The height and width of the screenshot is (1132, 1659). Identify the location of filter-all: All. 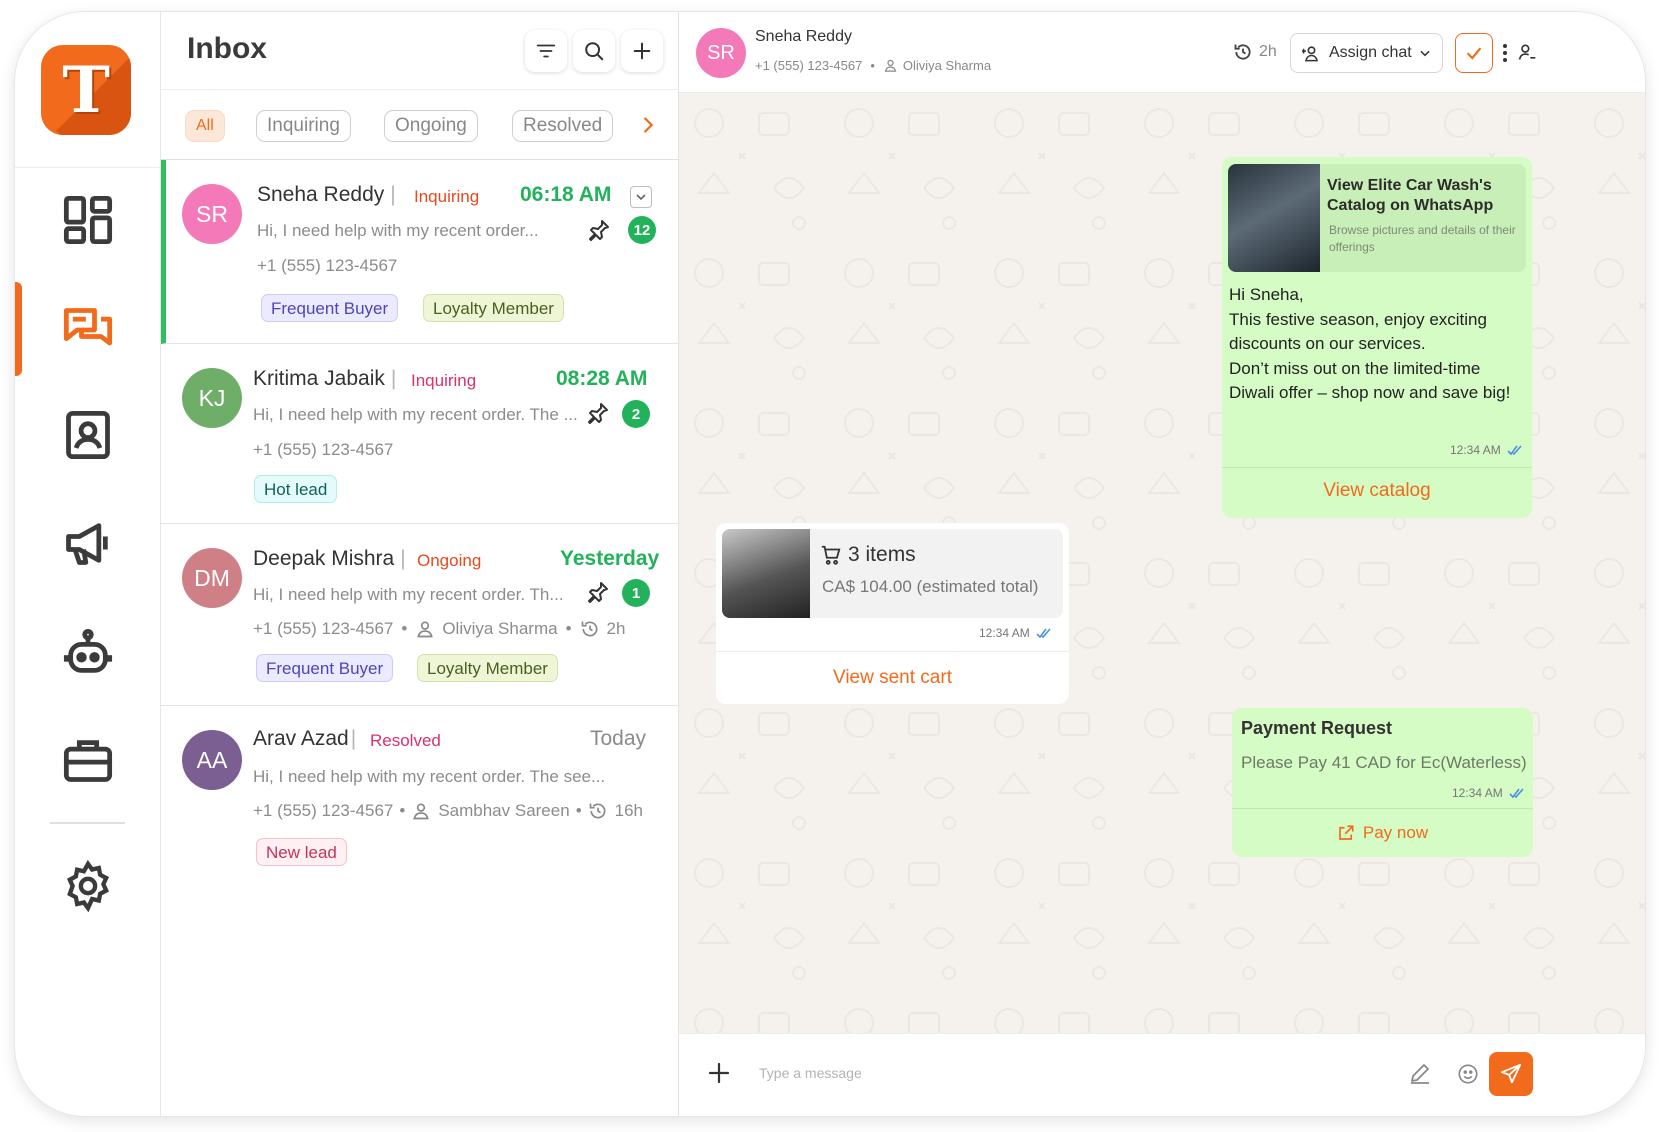
(205, 126).